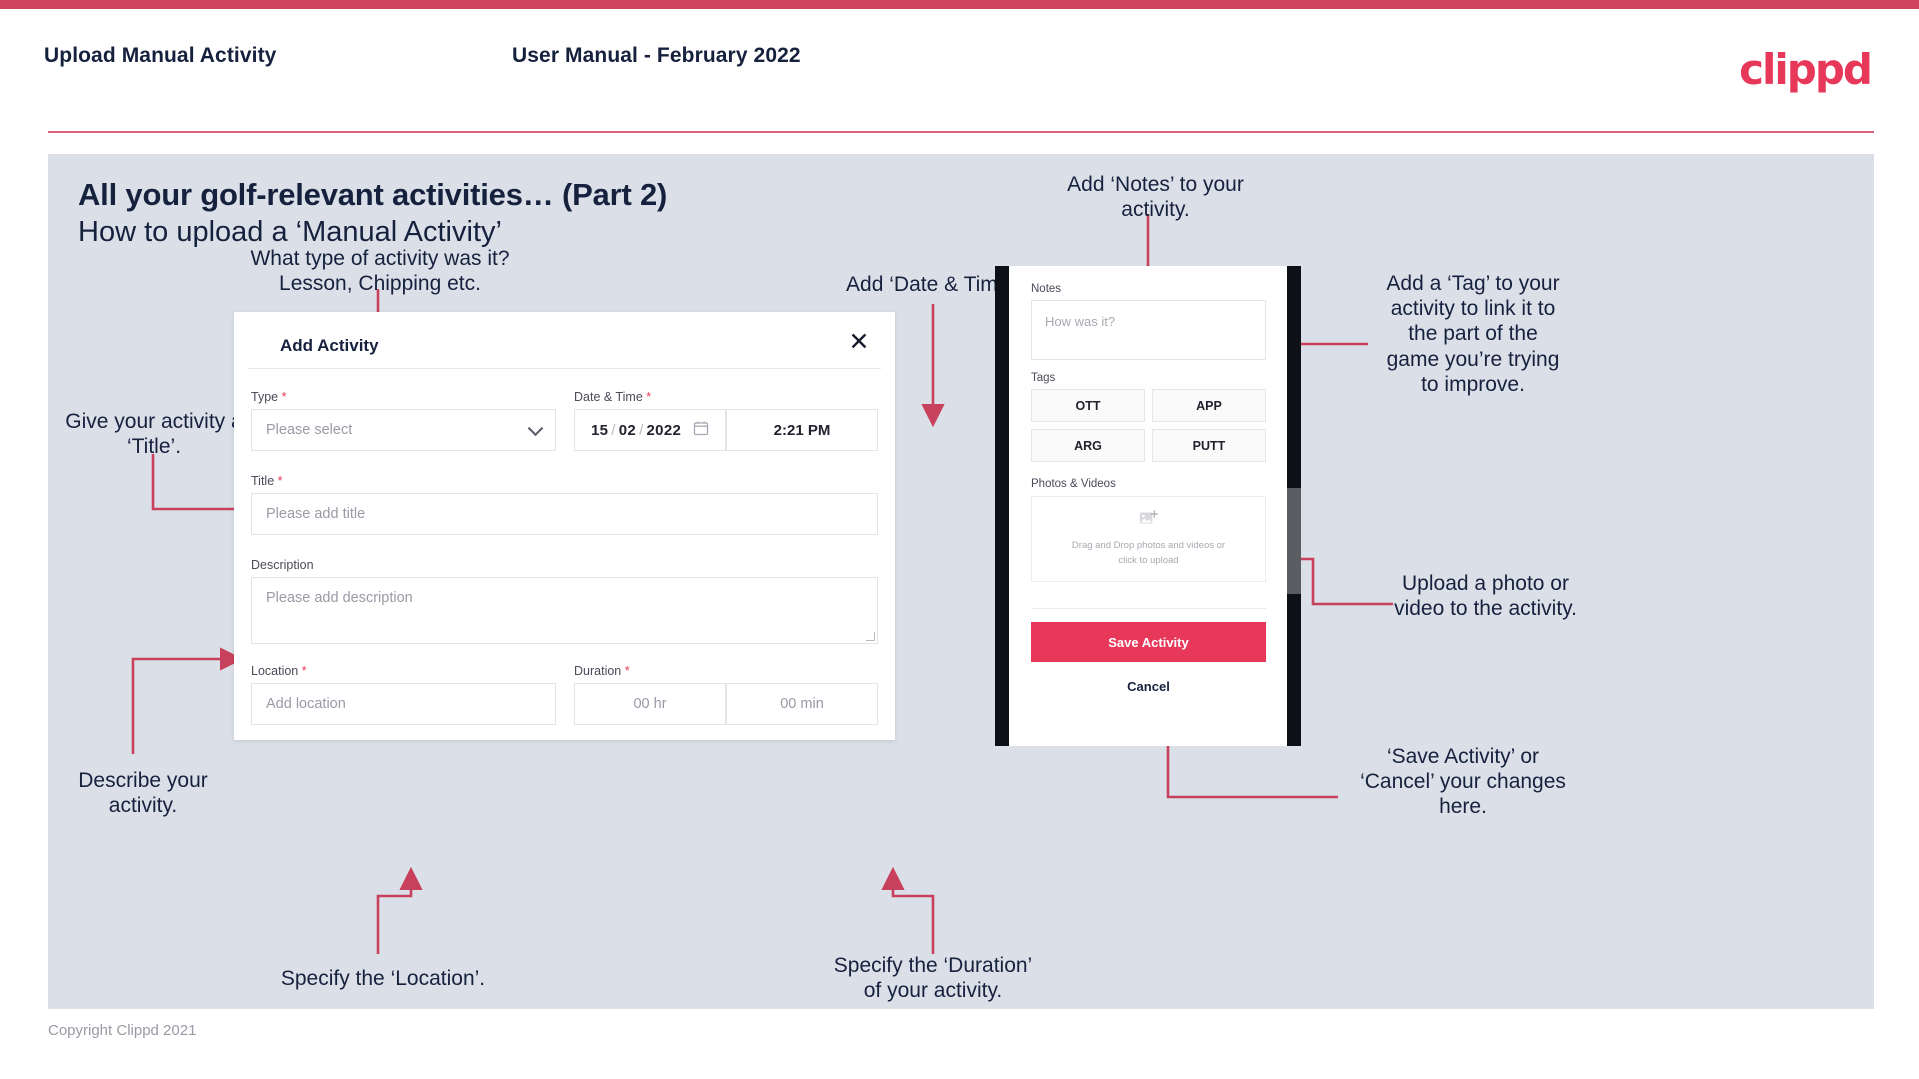  What do you see at coordinates (122, 1030) in the screenshot?
I see `footer-copyright: Copyright Clippd 2021` at bounding box center [122, 1030].